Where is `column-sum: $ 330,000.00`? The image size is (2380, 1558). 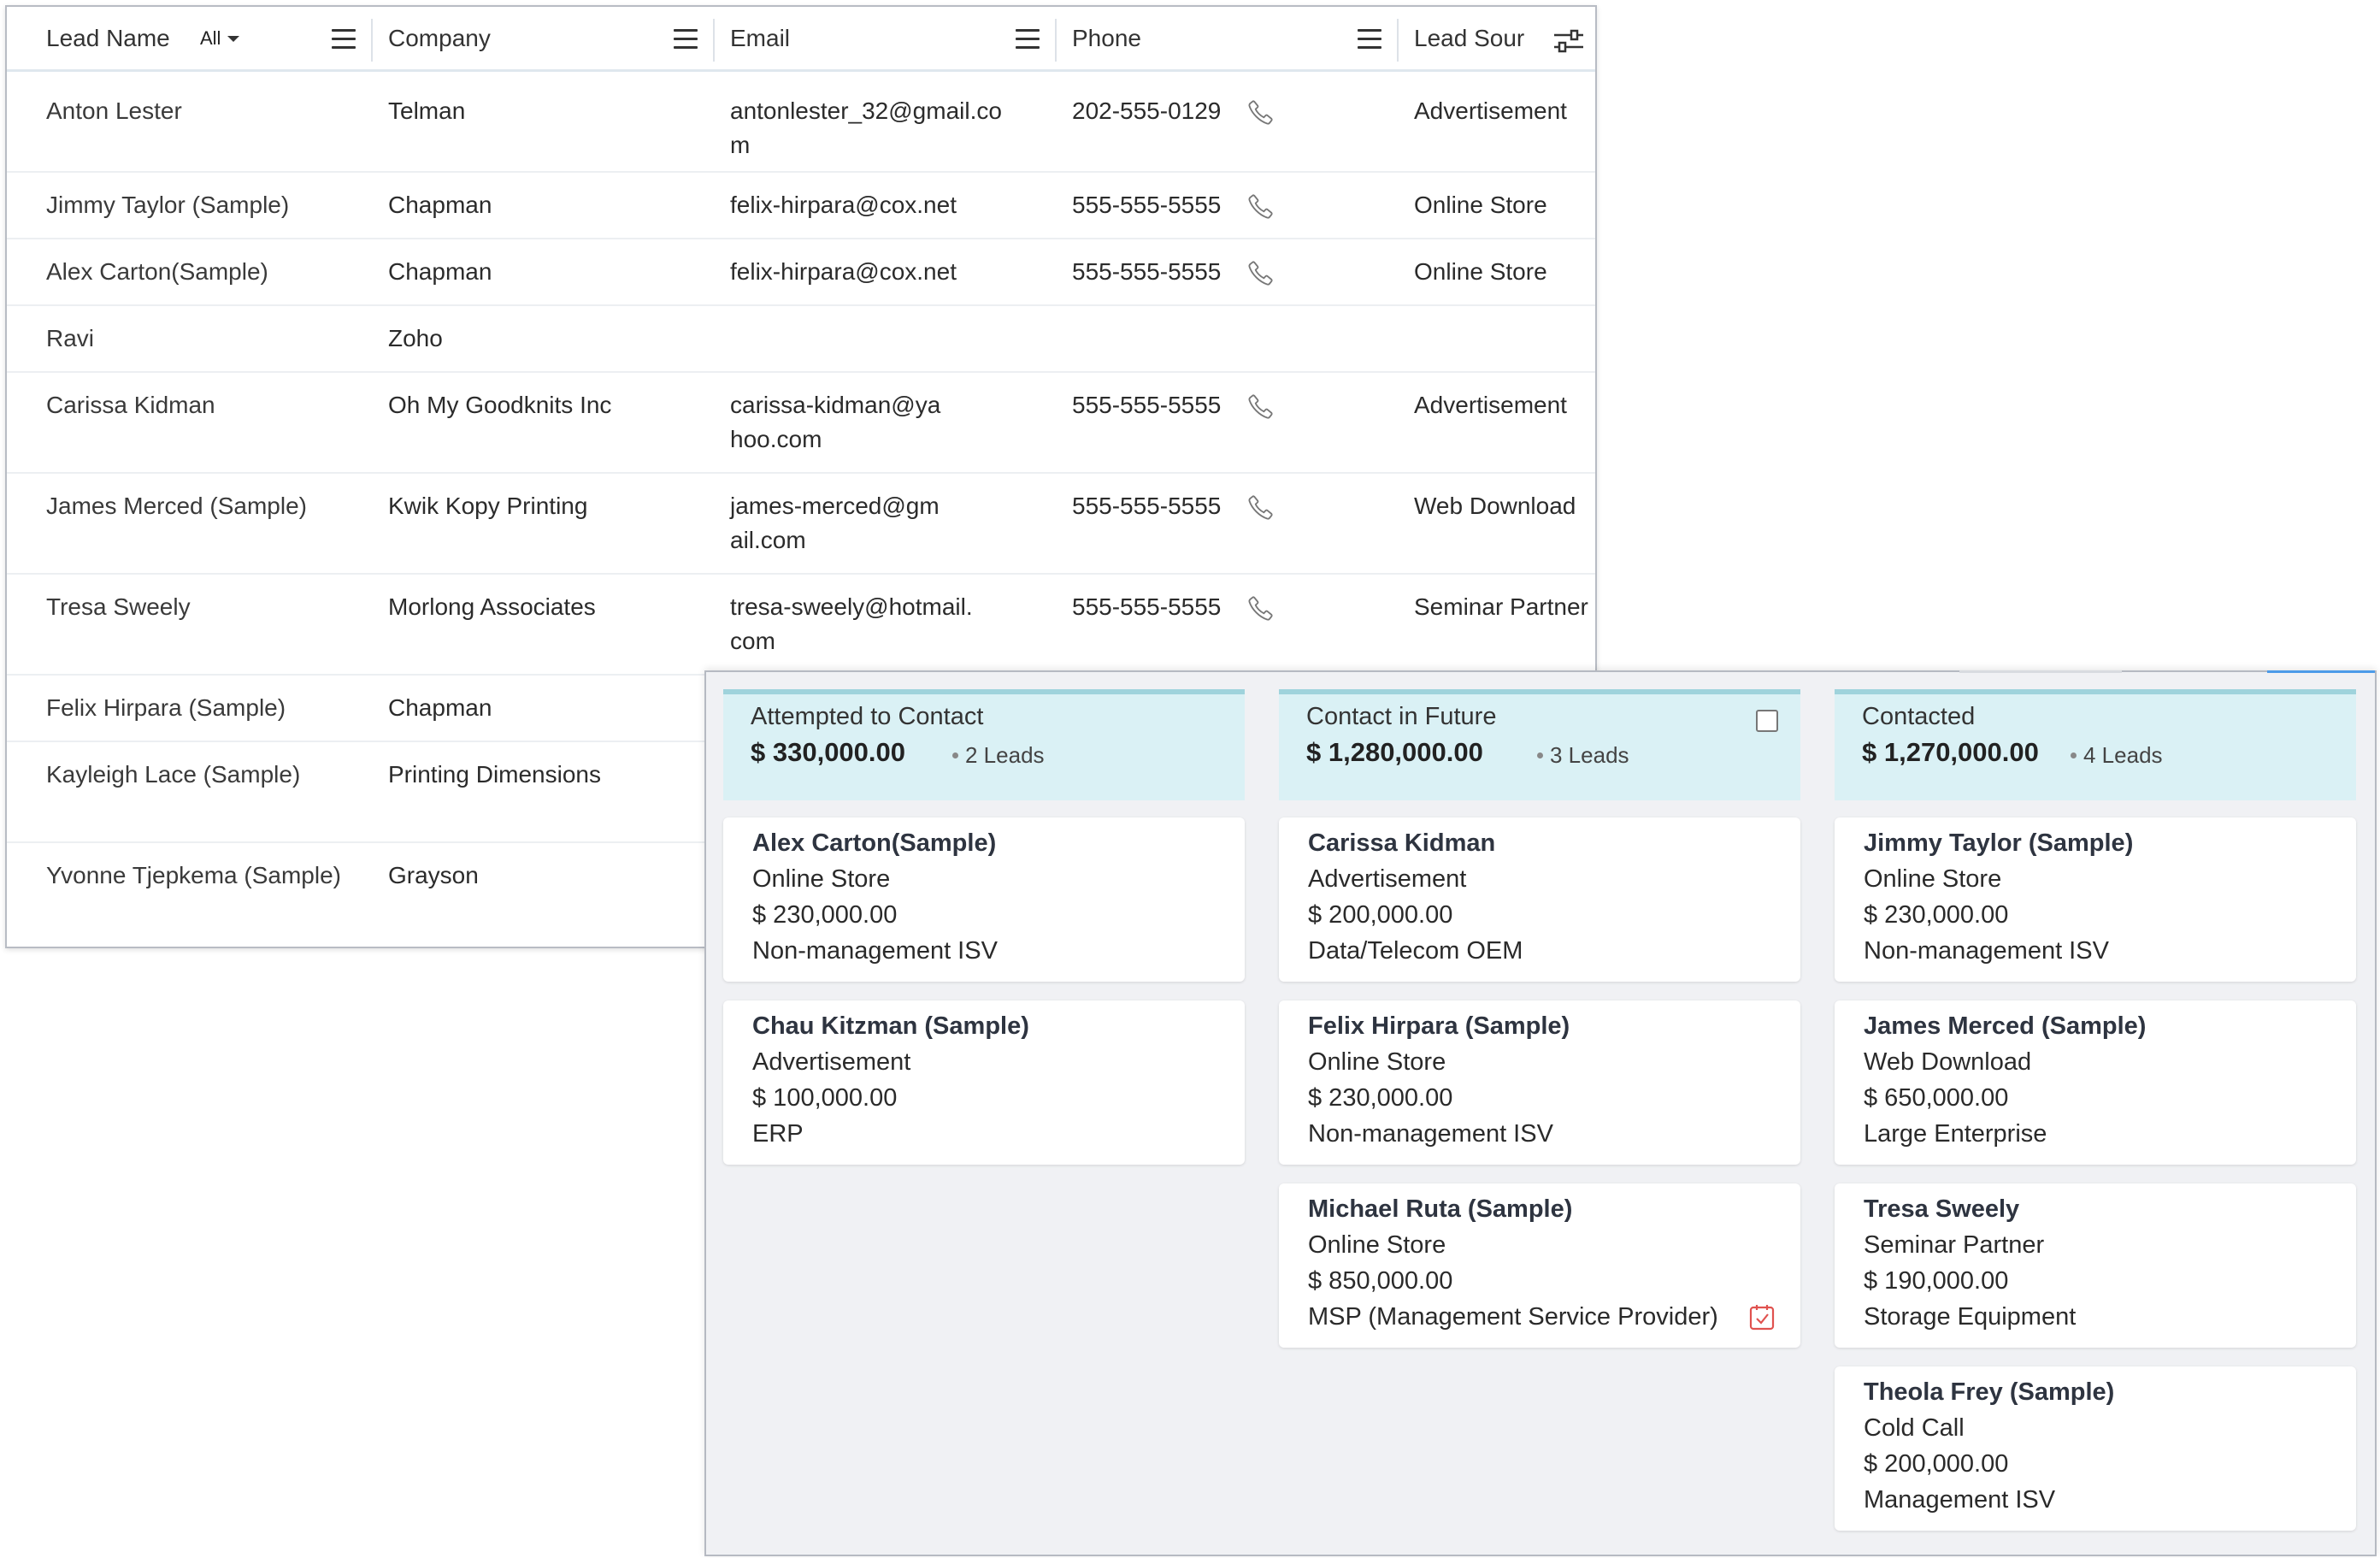
column-sum: $ 330,000.00 is located at coordinates (829, 752).